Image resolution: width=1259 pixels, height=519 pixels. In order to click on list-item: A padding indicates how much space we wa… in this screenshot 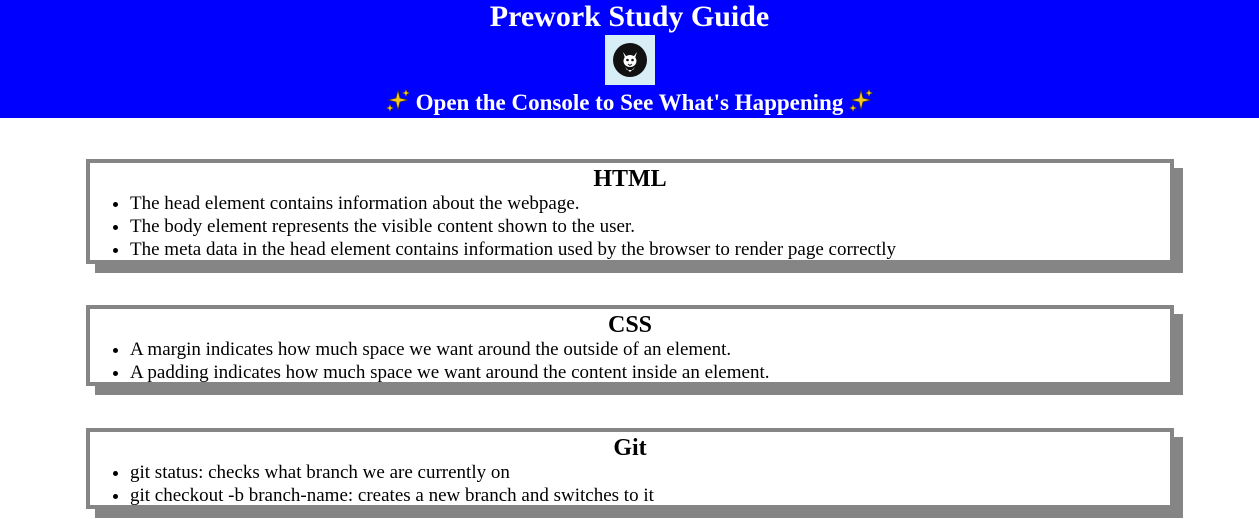, I will do `click(650, 372)`.